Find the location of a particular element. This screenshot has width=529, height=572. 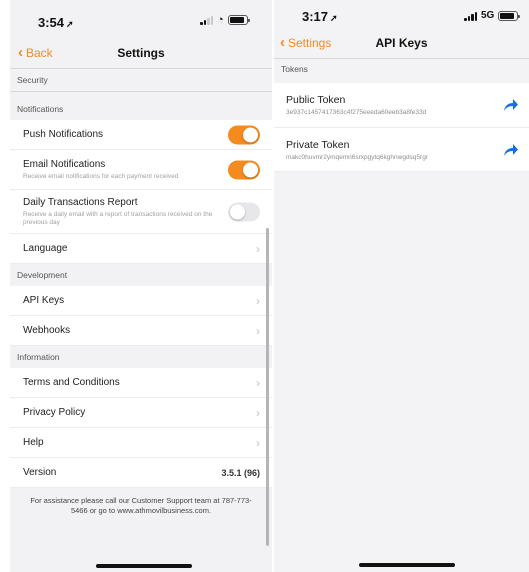

language-row: Language › is located at coordinates (141, 249).